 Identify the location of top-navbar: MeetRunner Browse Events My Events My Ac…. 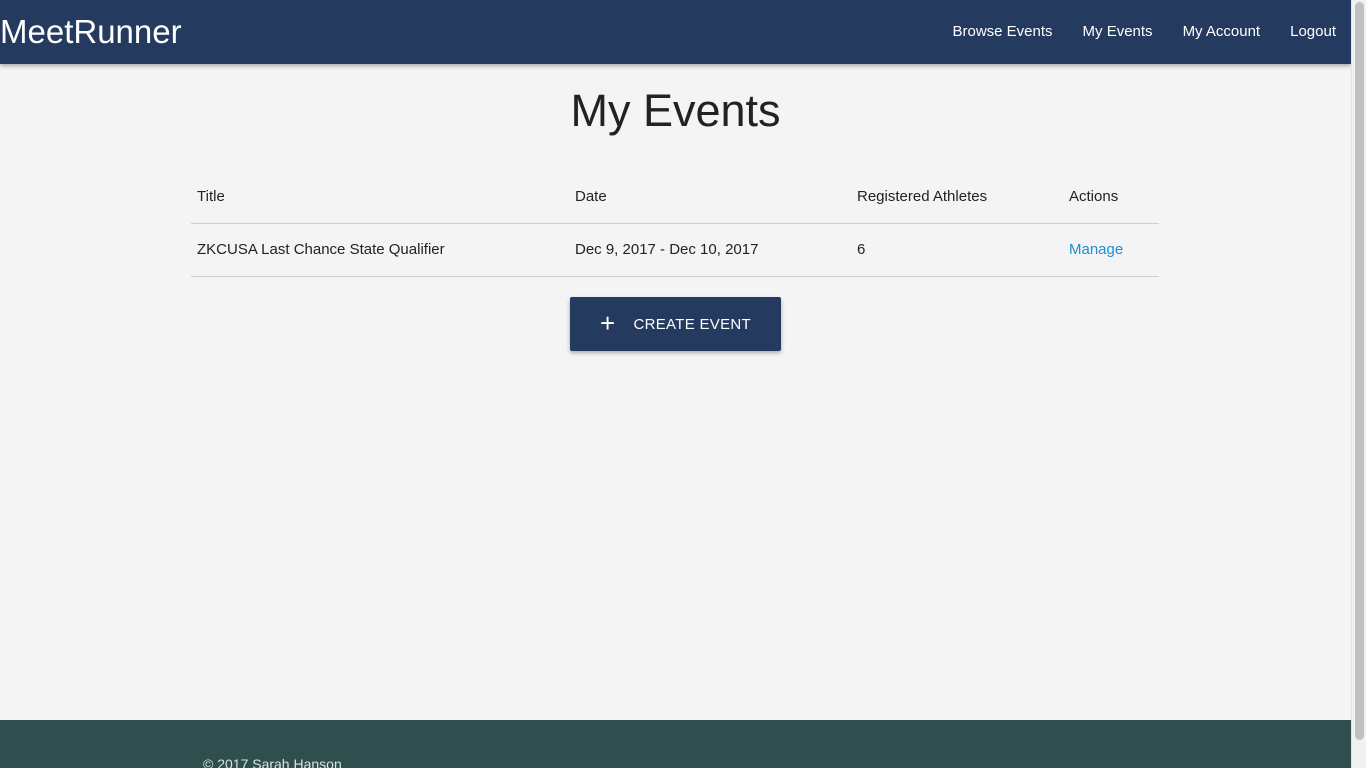
(675, 32).